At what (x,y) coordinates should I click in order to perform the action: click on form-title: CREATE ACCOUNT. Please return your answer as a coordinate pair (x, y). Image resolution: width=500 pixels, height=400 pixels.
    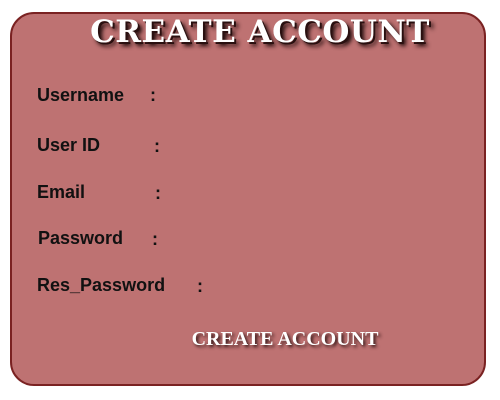
    Looking at the image, I should click on (260, 32).